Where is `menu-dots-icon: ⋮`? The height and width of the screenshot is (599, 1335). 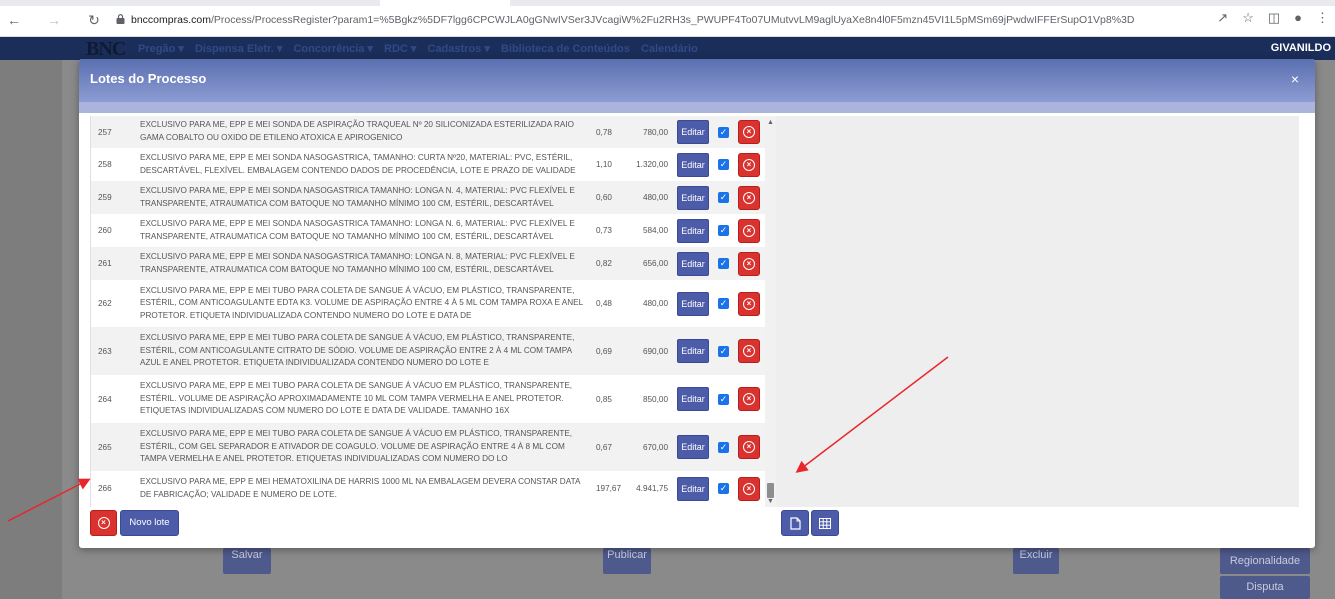
menu-dots-icon: ⋮ is located at coordinates (1322, 18).